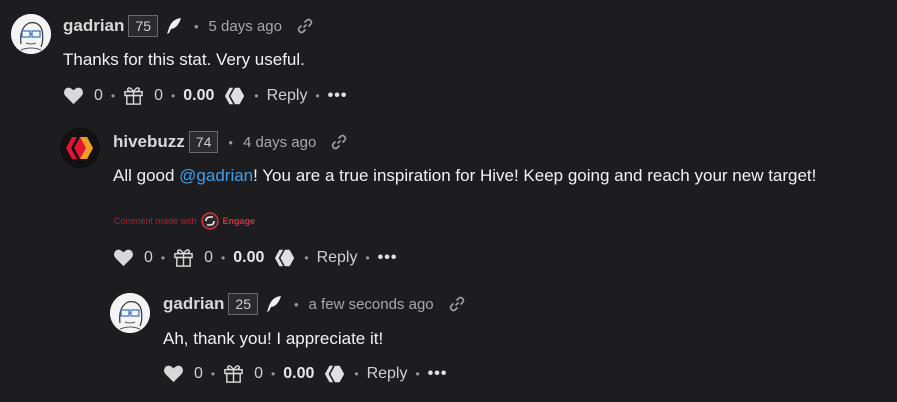  Describe the element at coordinates (239, 221) in the screenshot. I see `engage-name: Engage` at that location.